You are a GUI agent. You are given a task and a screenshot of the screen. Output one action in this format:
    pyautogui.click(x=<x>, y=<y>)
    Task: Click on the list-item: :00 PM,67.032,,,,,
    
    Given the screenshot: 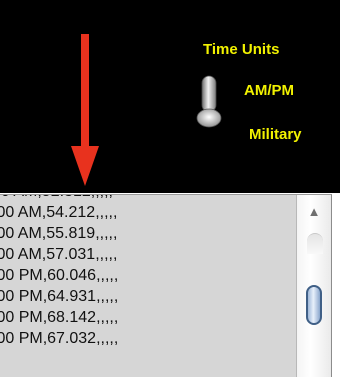 What is the action you would take?
    pyautogui.click(x=148, y=338)
    